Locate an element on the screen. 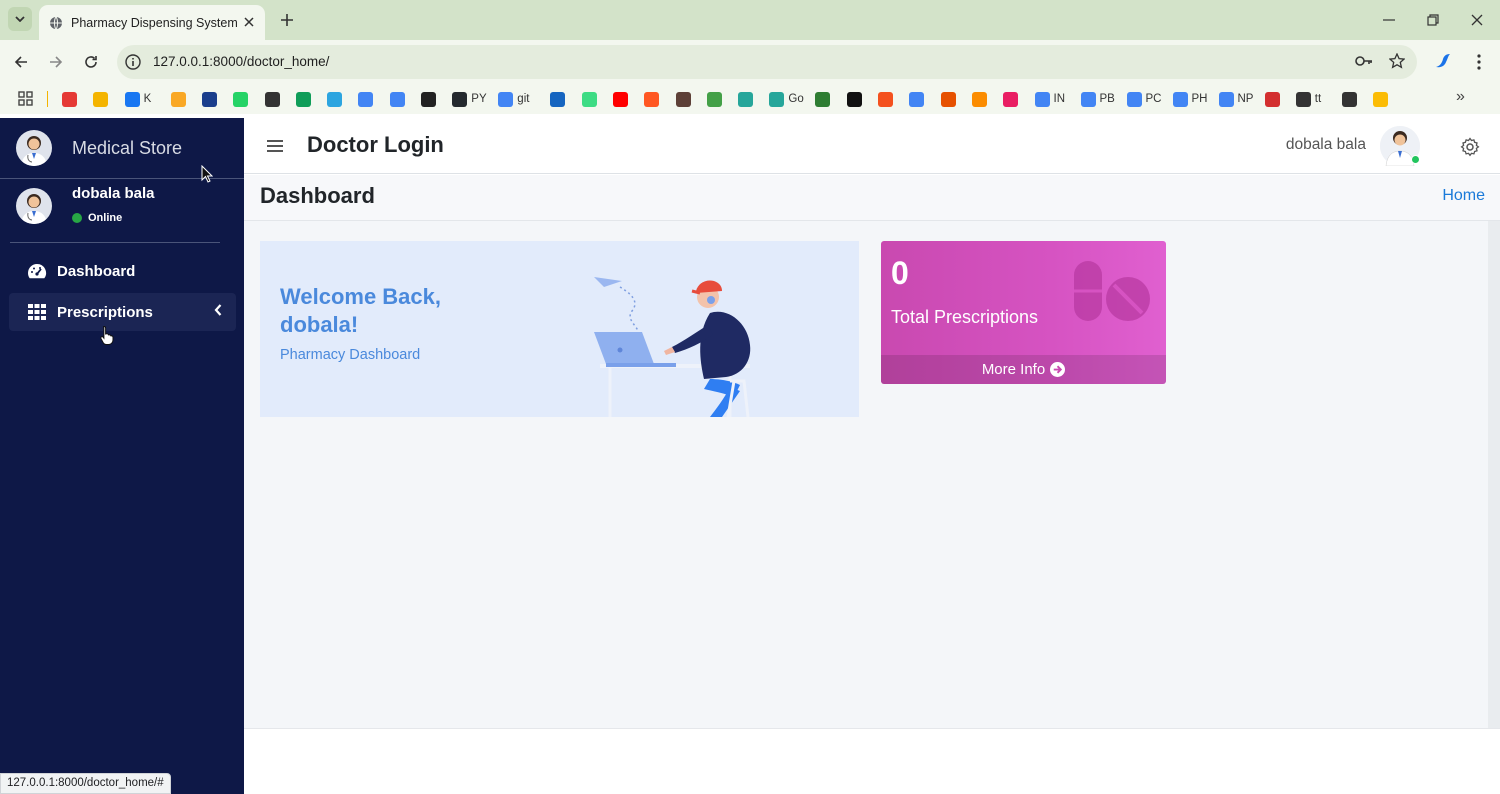 The image size is (1500, 794). new-tab-button is located at coordinates (287, 20).